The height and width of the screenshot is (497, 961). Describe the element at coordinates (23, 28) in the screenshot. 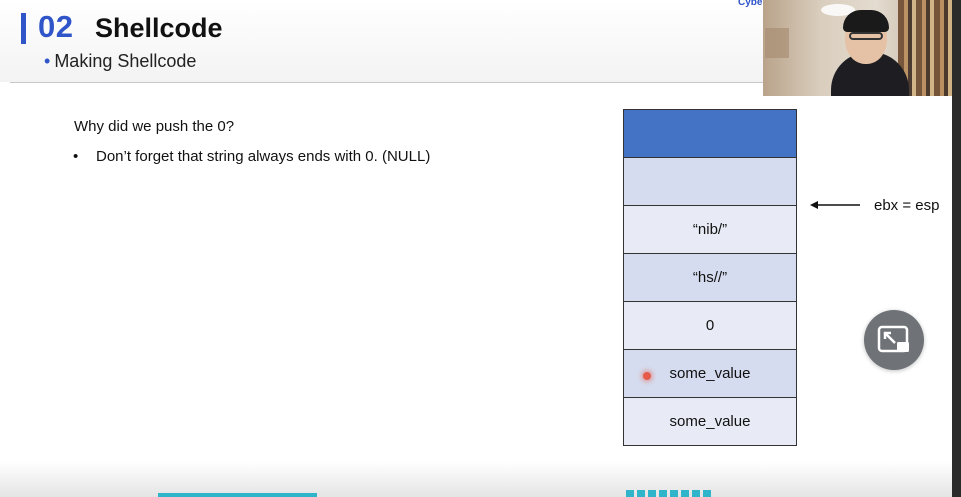

I see `title-accent-bar` at that location.